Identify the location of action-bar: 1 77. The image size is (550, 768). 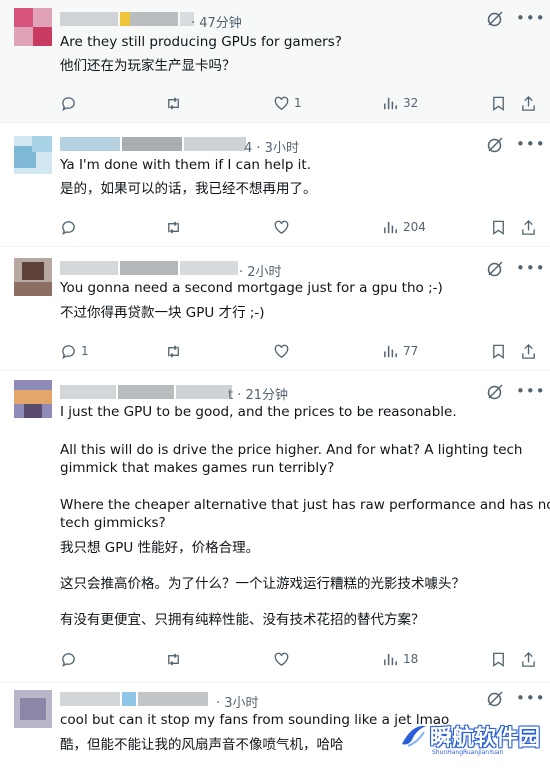
(298, 351).